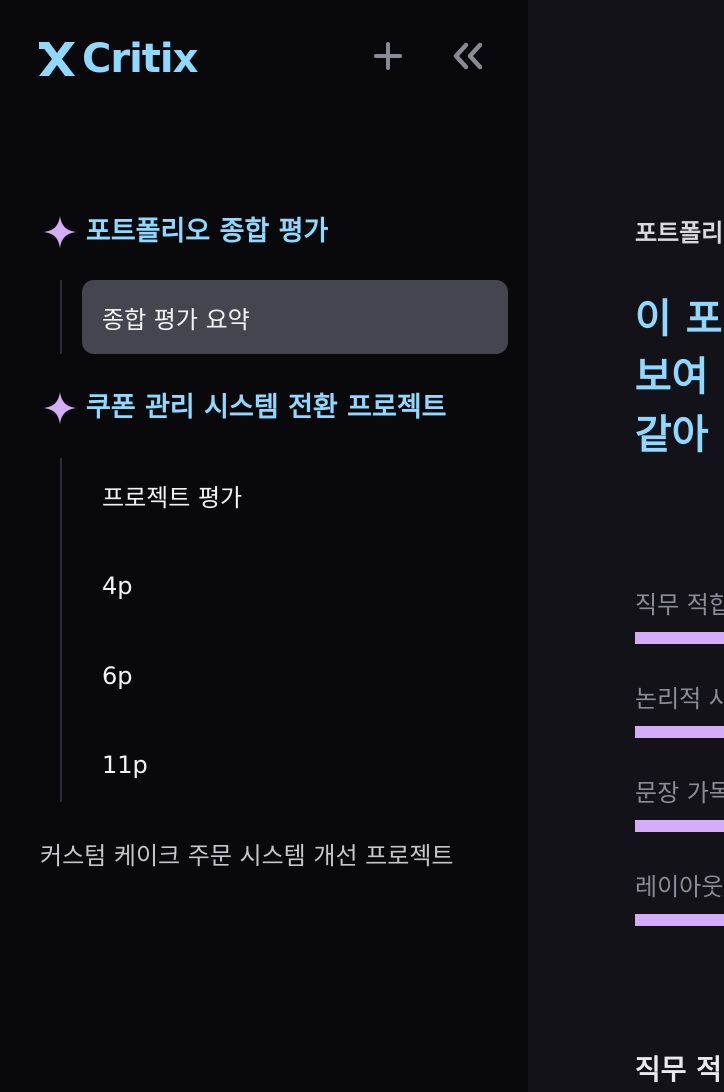 The height and width of the screenshot is (1092, 724). Describe the element at coordinates (140, 59) in the screenshot. I see `brand-name: Critix` at that location.